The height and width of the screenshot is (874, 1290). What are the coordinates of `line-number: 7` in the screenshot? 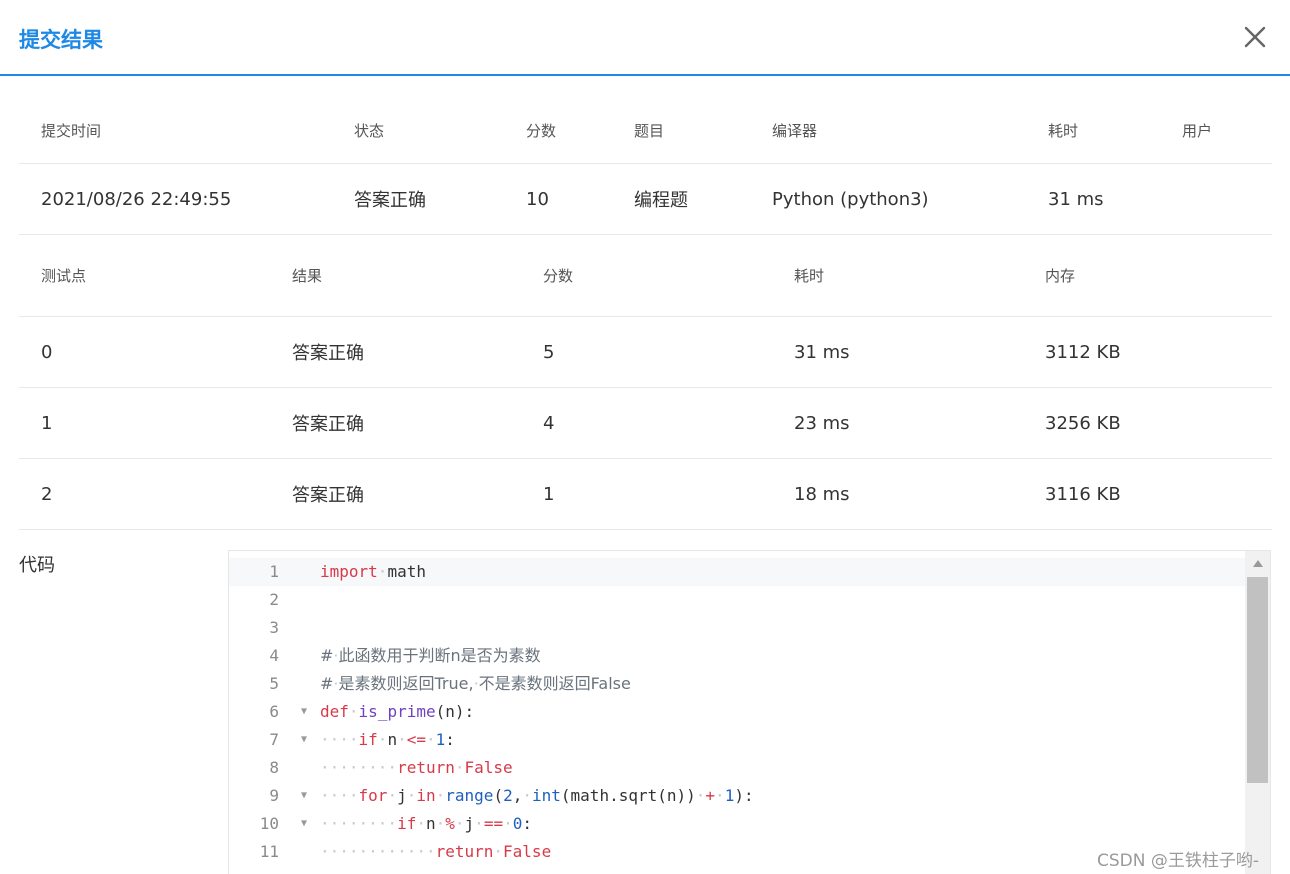 It's located at (274, 739).